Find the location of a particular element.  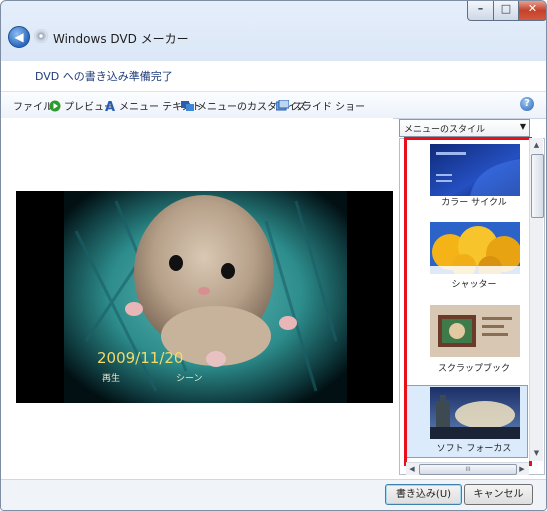

play-icon is located at coordinates (55, 106).